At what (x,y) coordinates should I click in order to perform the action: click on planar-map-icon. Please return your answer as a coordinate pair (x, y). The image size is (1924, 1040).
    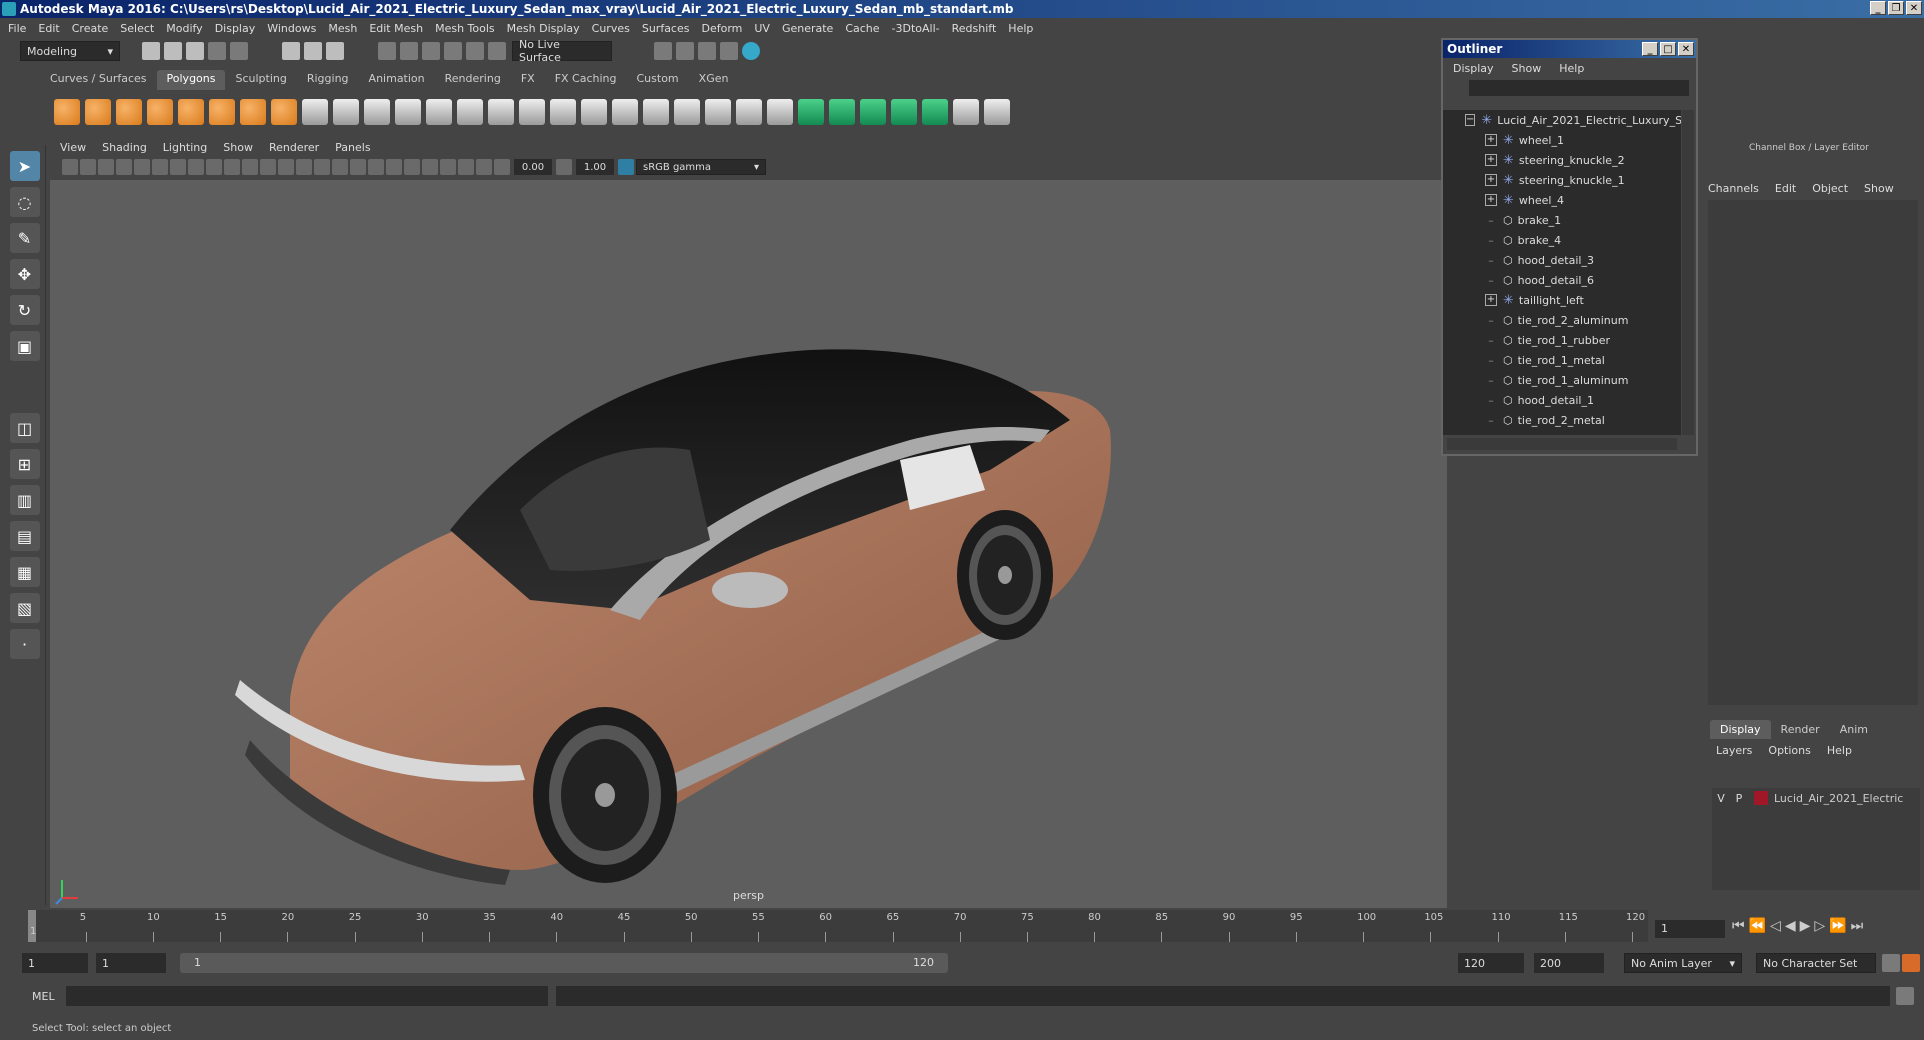
    Looking at the image, I should click on (811, 112).